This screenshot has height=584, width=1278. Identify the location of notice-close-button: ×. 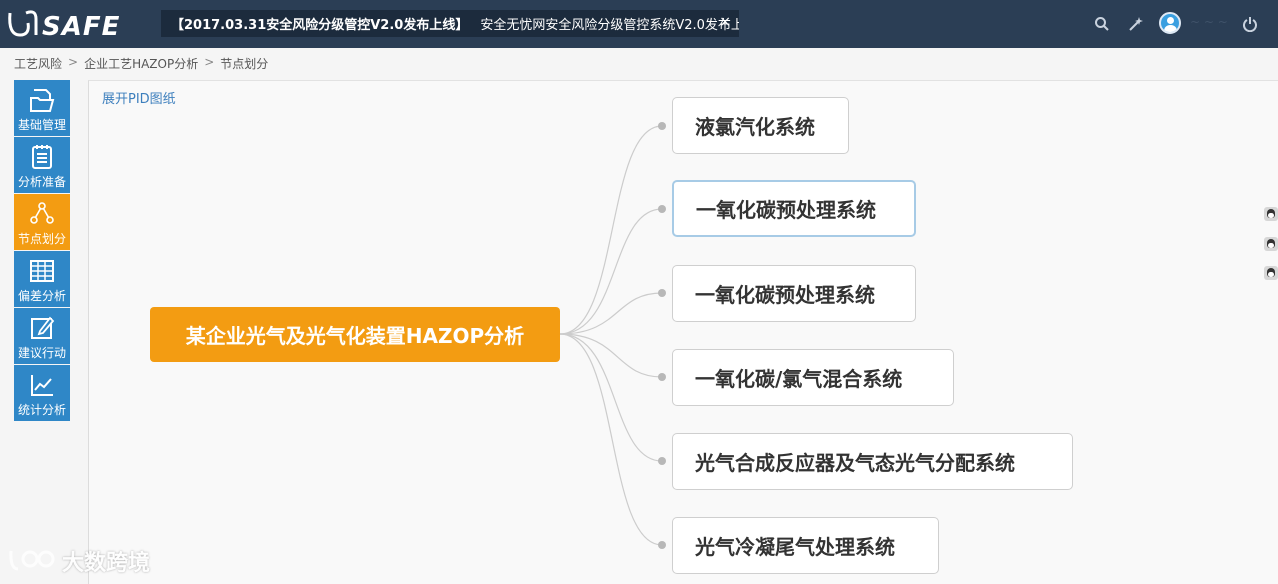
(725, 22).